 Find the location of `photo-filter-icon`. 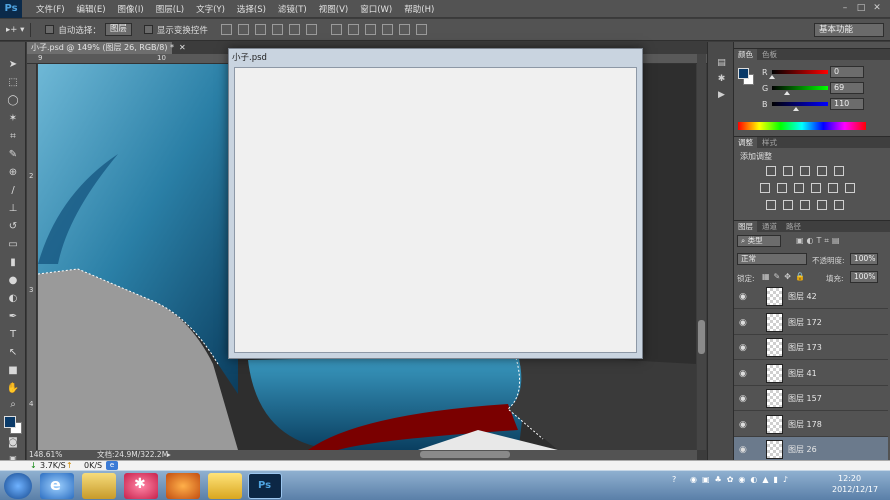

photo-filter-icon is located at coordinates (816, 188).